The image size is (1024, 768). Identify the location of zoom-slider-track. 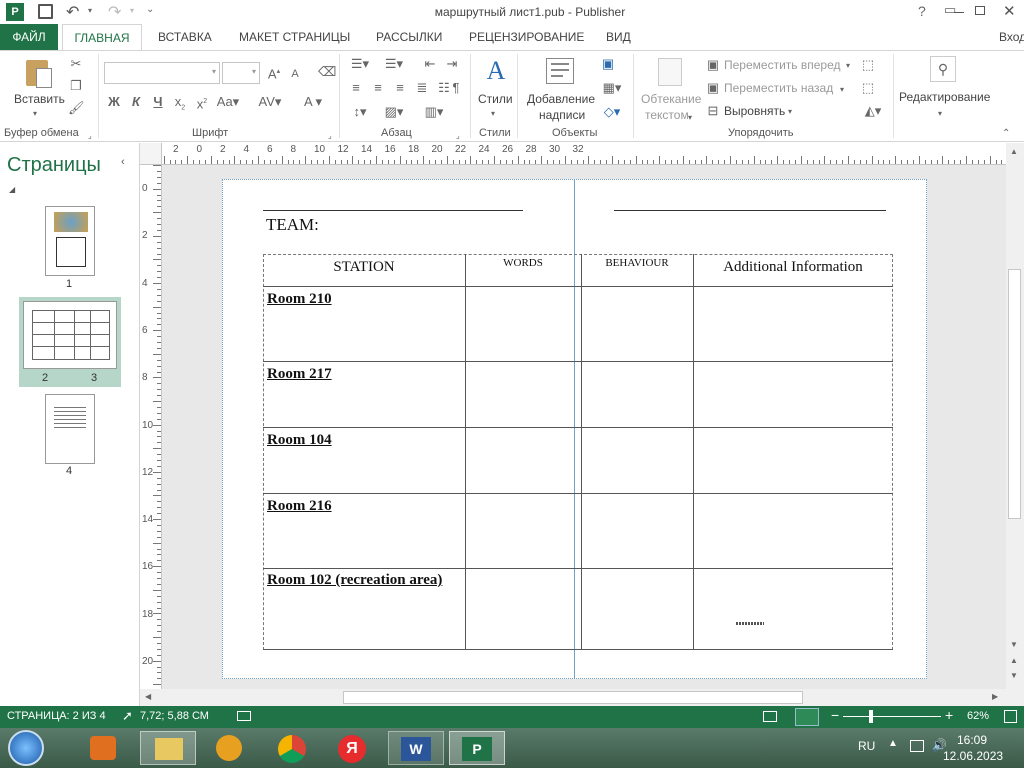
(892, 716).